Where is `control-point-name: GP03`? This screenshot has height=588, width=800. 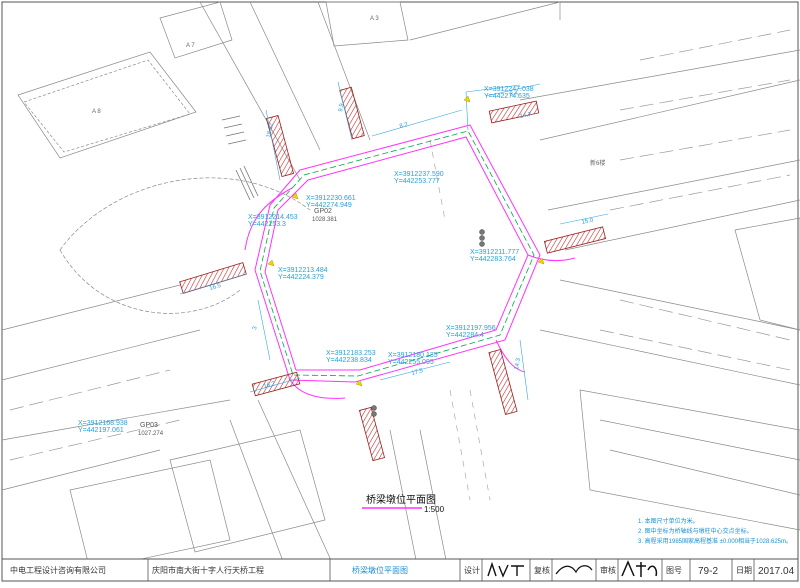
control-point-name: GP03 is located at coordinates (149, 425).